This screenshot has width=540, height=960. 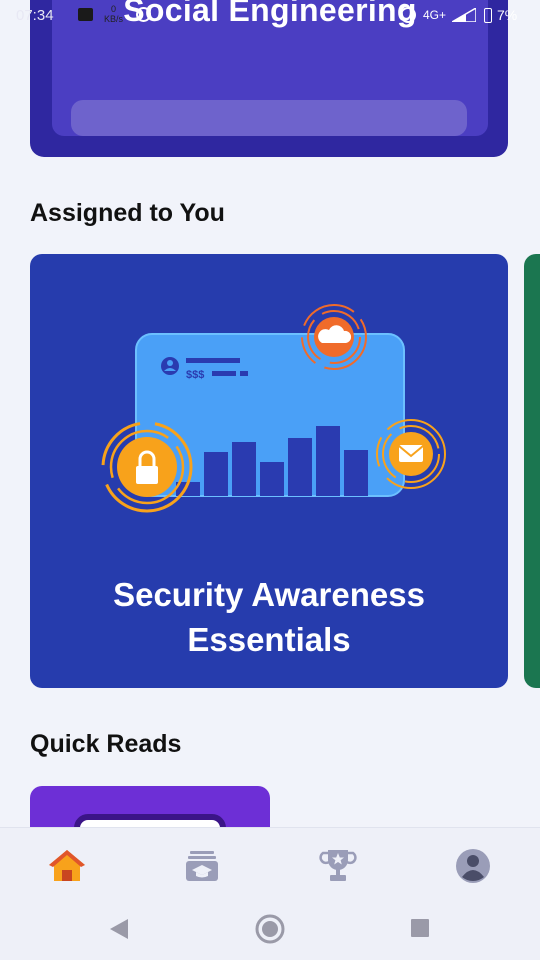 I want to click on back-icon, so click(x=119, y=929).